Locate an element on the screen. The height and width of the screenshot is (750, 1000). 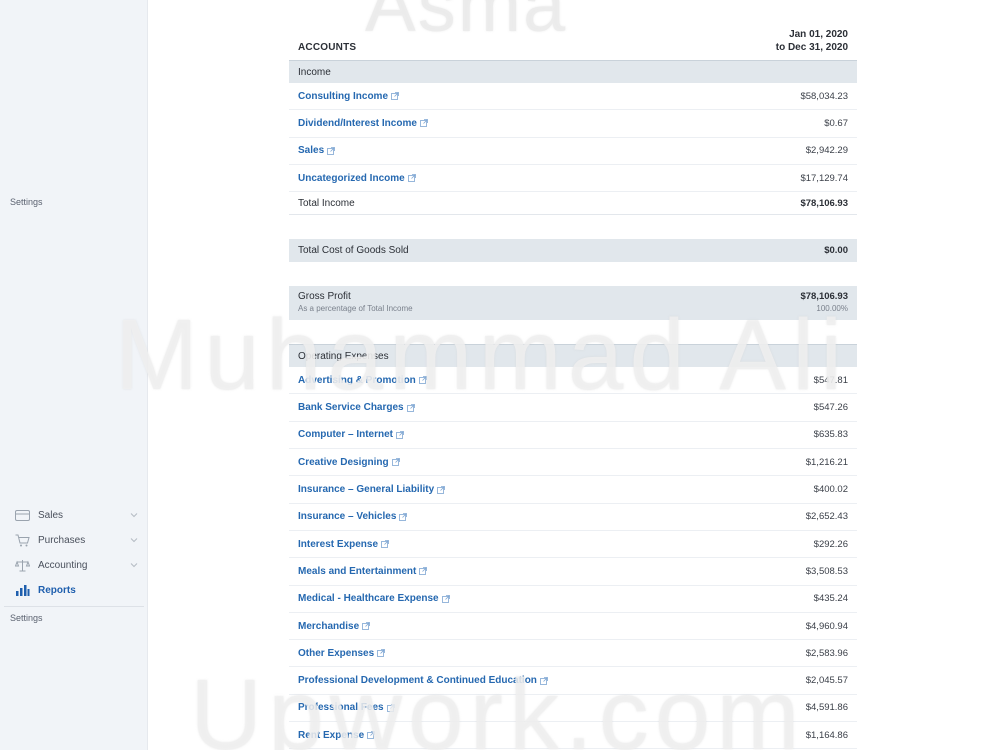
account-name: Rent Expense is located at coordinates (331, 735).